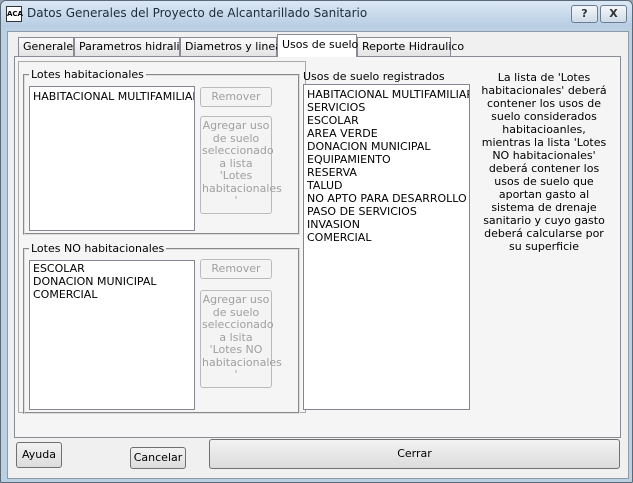 The image size is (633, 483). What do you see at coordinates (236, 97) in the screenshot?
I see `remover-habitacional-button: Remover` at bounding box center [236, 97].